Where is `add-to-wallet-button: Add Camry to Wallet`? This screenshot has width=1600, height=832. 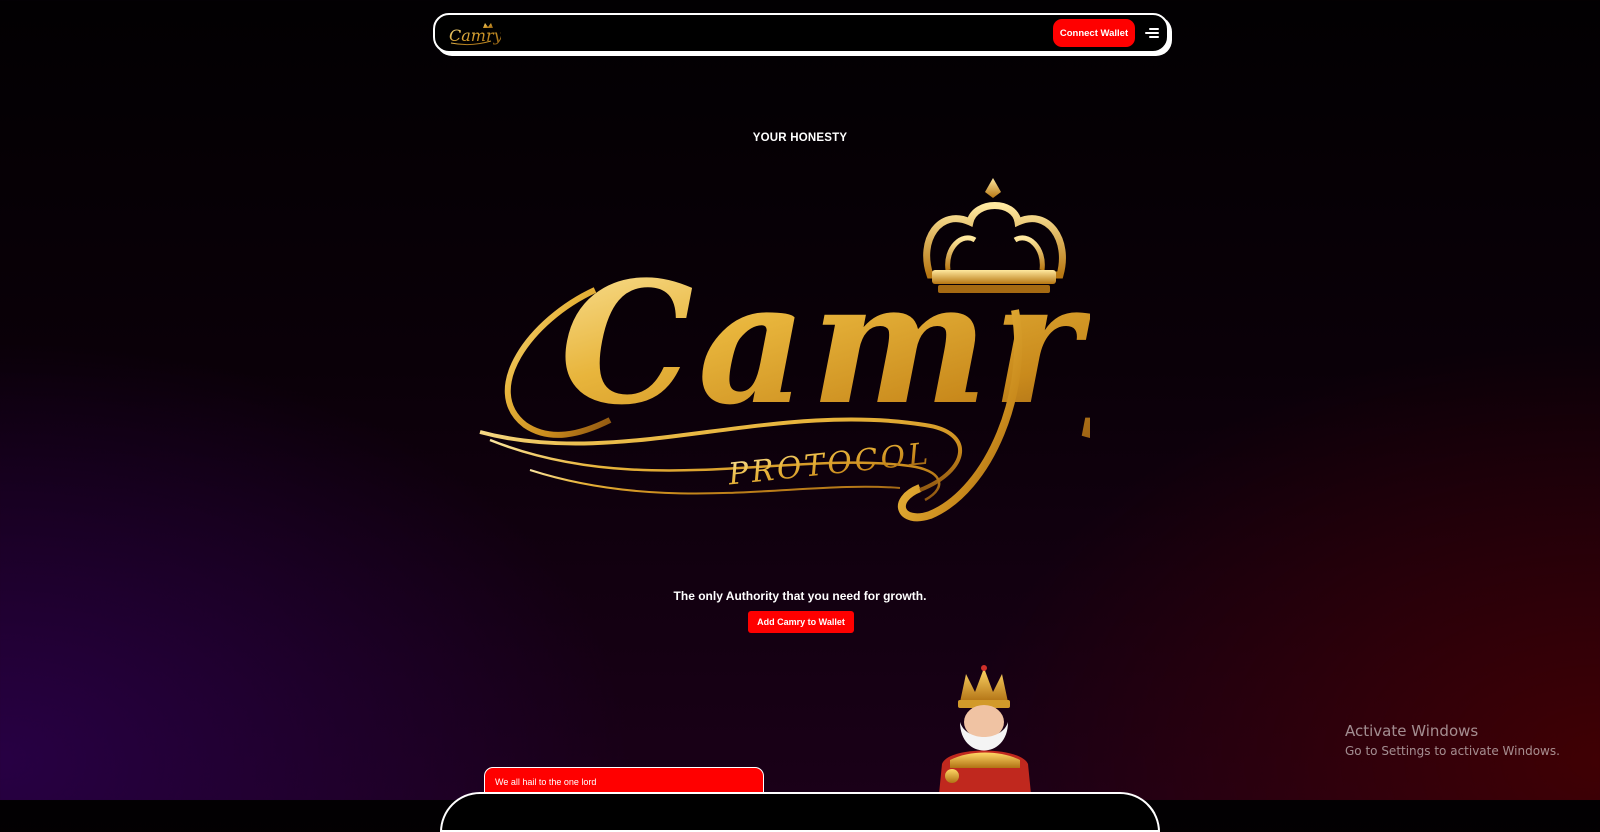 add-to-wallet-button: Add Camry to Wallet is located at coordinates (801, 622).